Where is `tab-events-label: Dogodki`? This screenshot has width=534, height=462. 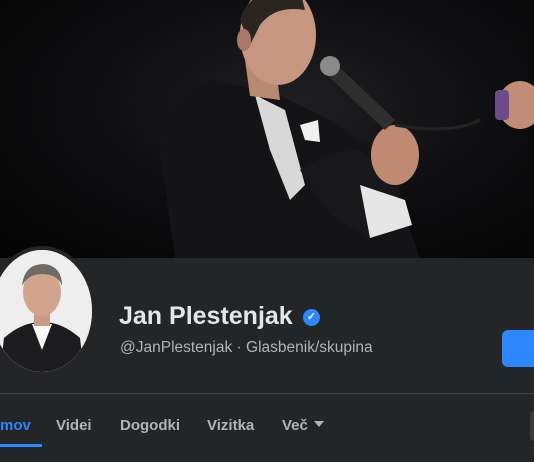
tab-events-label: Dogodki is located at coordinates (150, 425).